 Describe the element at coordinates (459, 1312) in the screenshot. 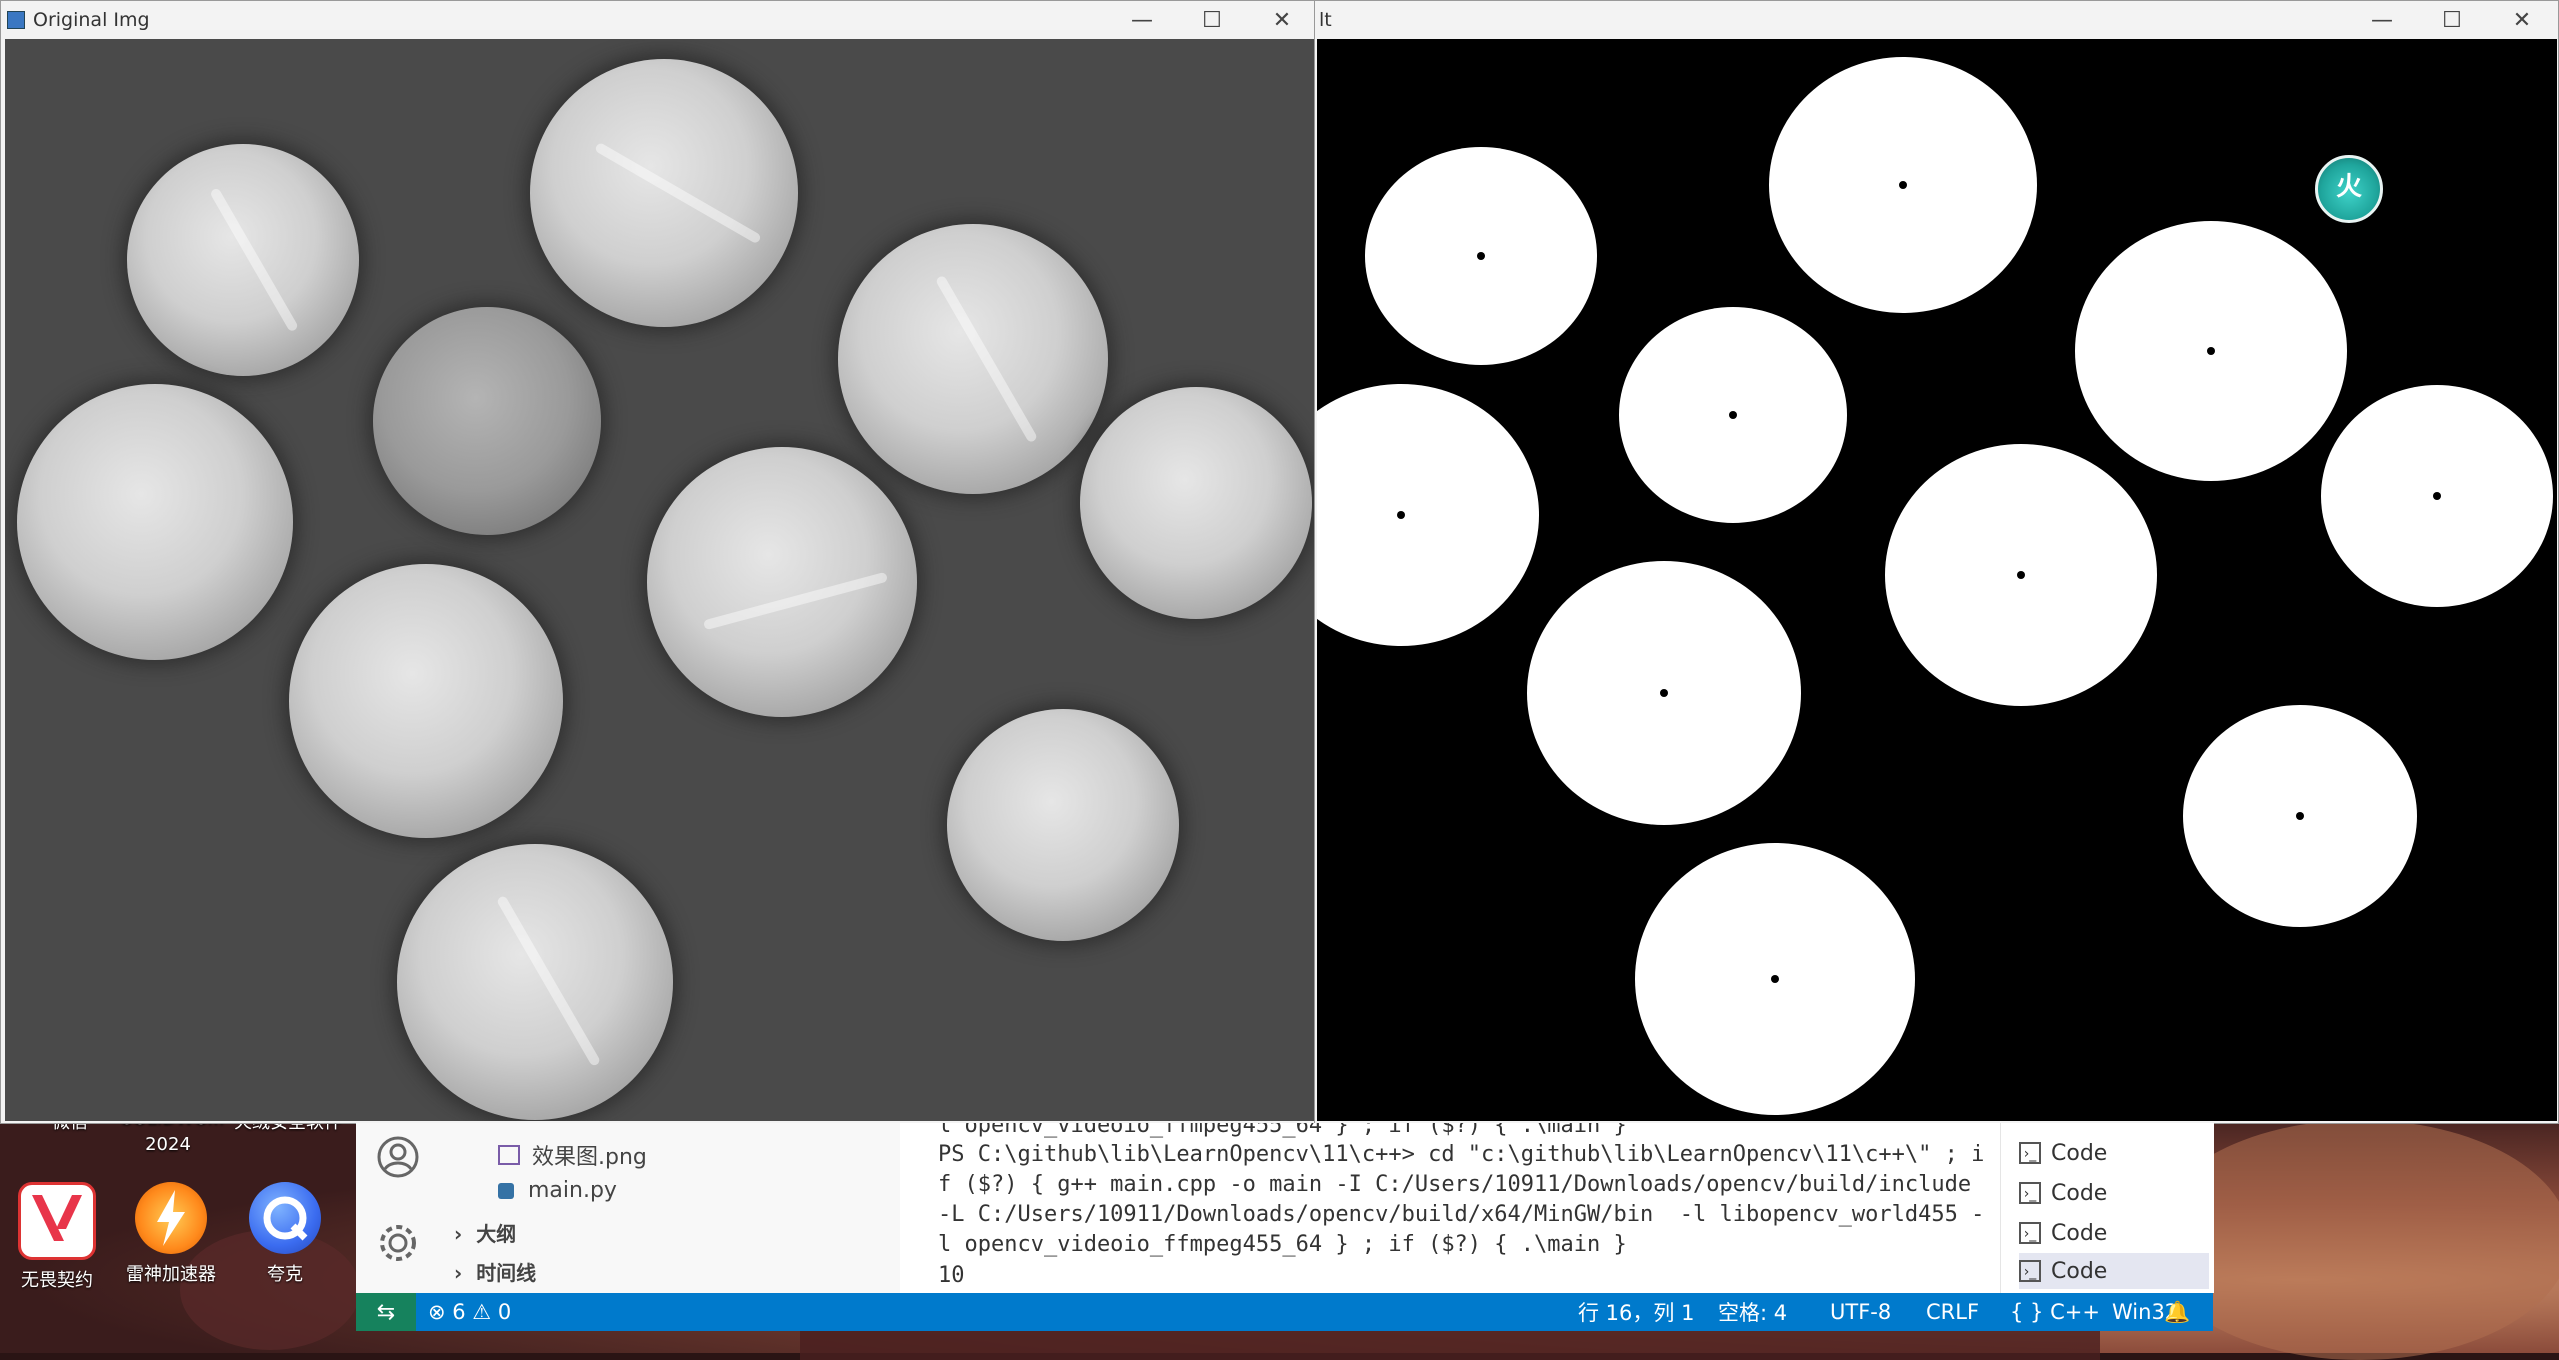

I see `error-count: 6` at that location.